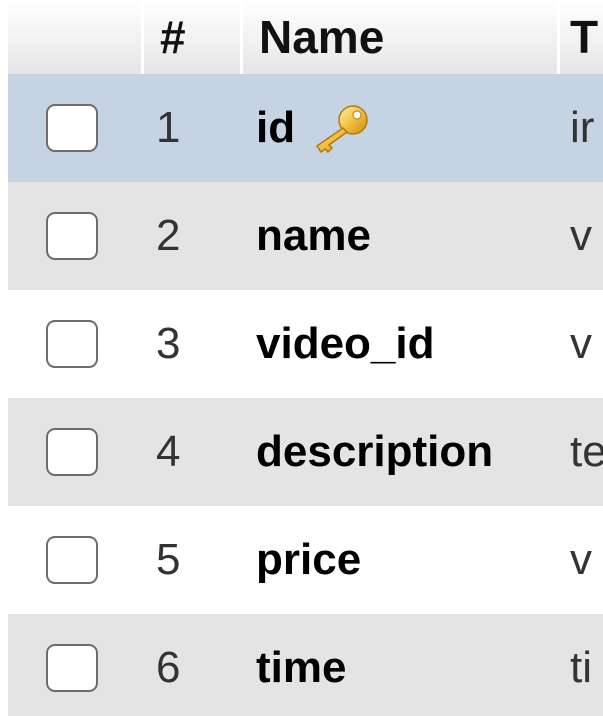  I want to click on column-name: description, so click(374, 452).